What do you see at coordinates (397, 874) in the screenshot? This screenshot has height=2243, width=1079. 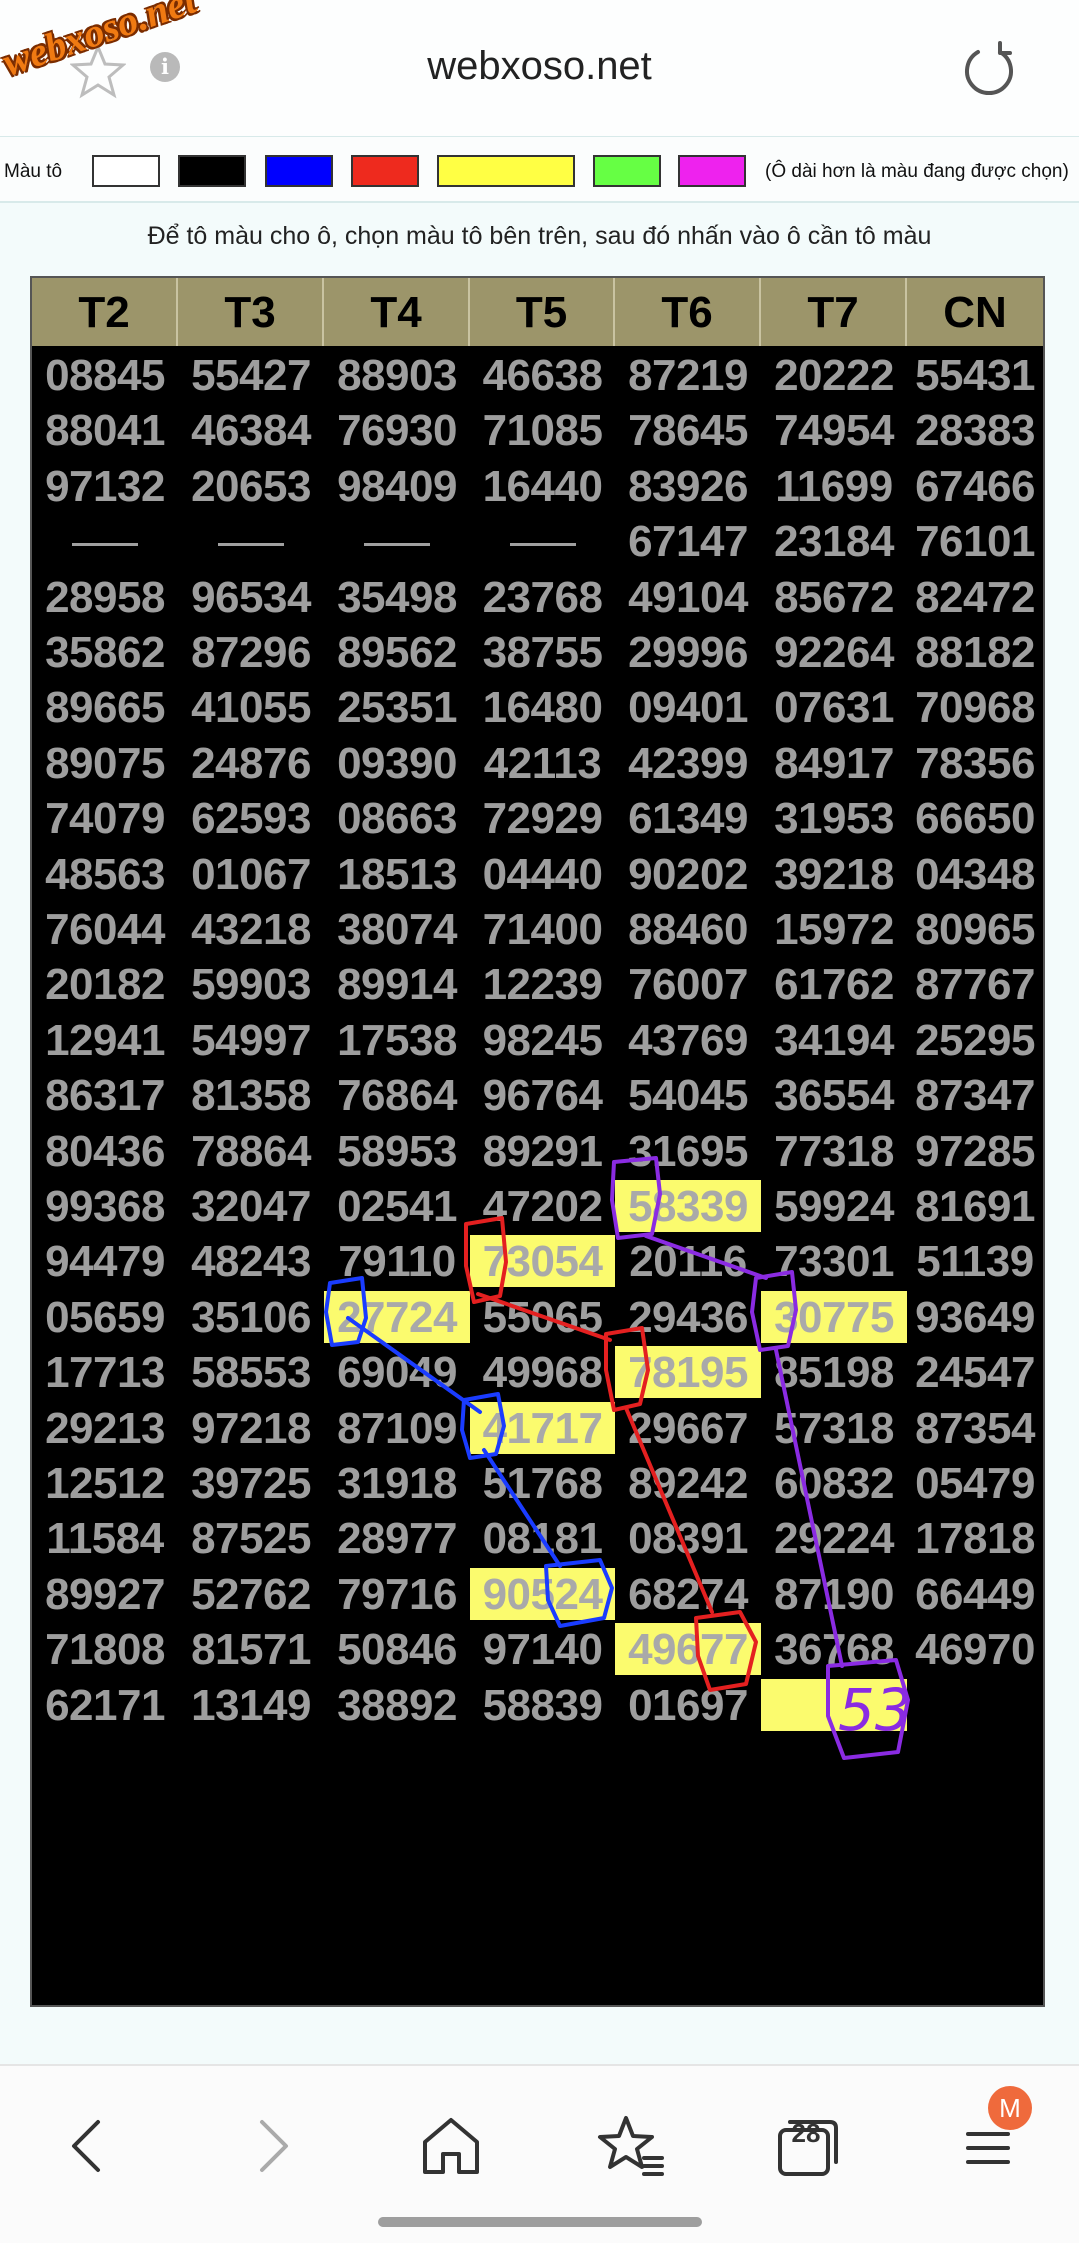 I see `number-cell: 18513` at bounding box center [397, 874].